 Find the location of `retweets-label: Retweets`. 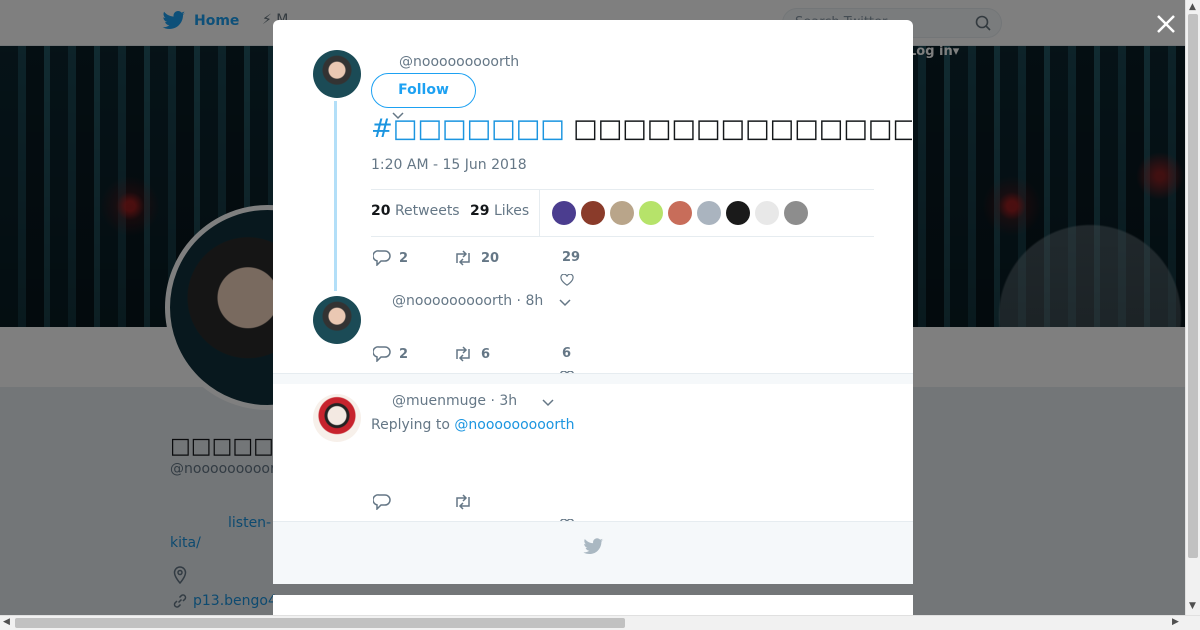

retweets-label: Retweets is located at coordinates (427, 211).